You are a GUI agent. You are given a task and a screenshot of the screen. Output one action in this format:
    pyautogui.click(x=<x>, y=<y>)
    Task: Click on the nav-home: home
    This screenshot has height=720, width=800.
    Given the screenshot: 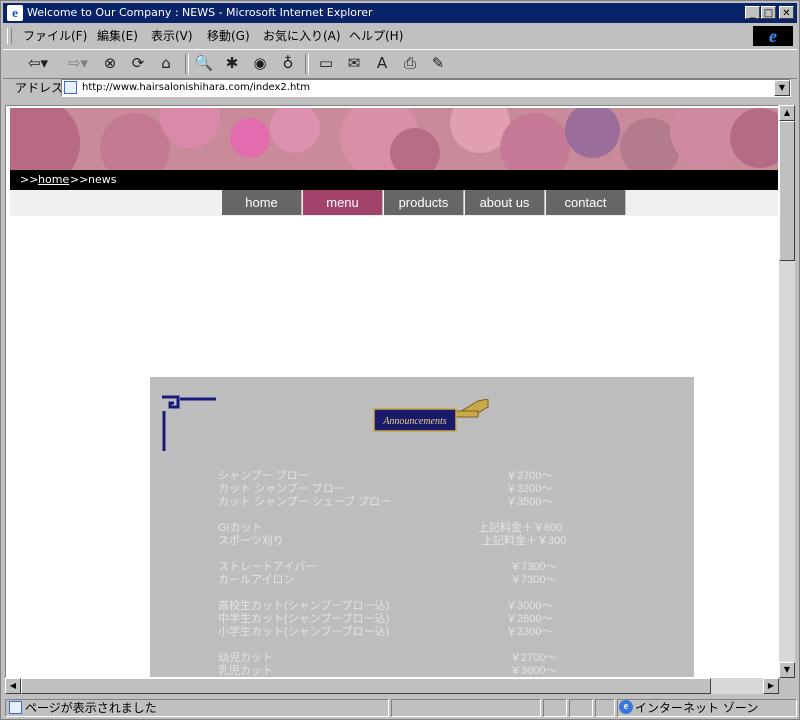 What is the action you would take?
    pyautogui.click(x=262, y=202)
    